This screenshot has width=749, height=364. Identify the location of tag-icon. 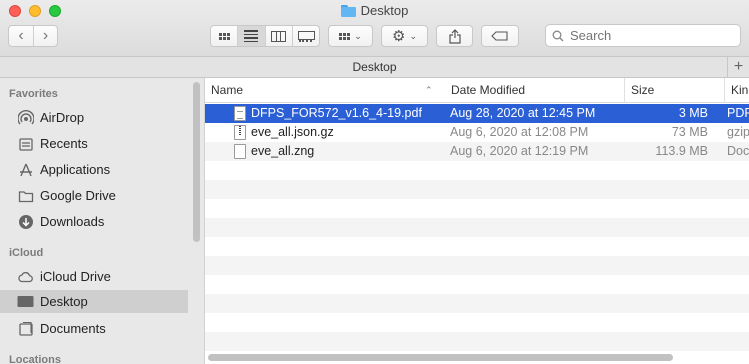
(499, 36).